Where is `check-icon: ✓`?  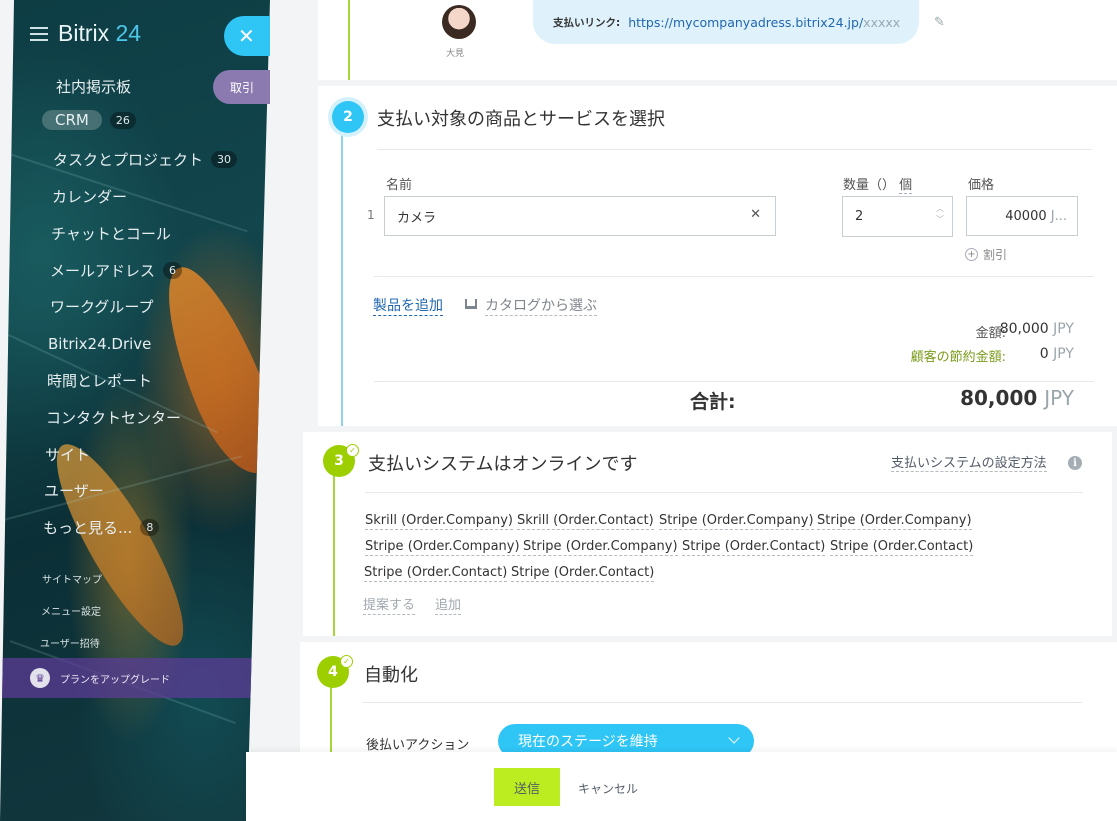 check-icon: ✓ is located at coordinates (352, 450).